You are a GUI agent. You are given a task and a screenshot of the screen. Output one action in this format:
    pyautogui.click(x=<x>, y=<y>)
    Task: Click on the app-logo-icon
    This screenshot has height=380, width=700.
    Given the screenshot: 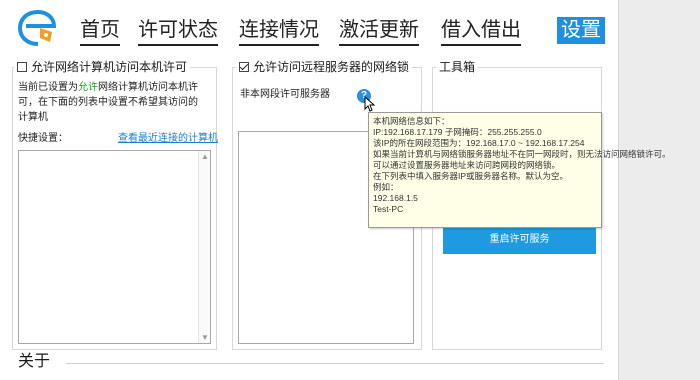 What is the action you would take?
    pyautogui.click(x=37, y=28)
    